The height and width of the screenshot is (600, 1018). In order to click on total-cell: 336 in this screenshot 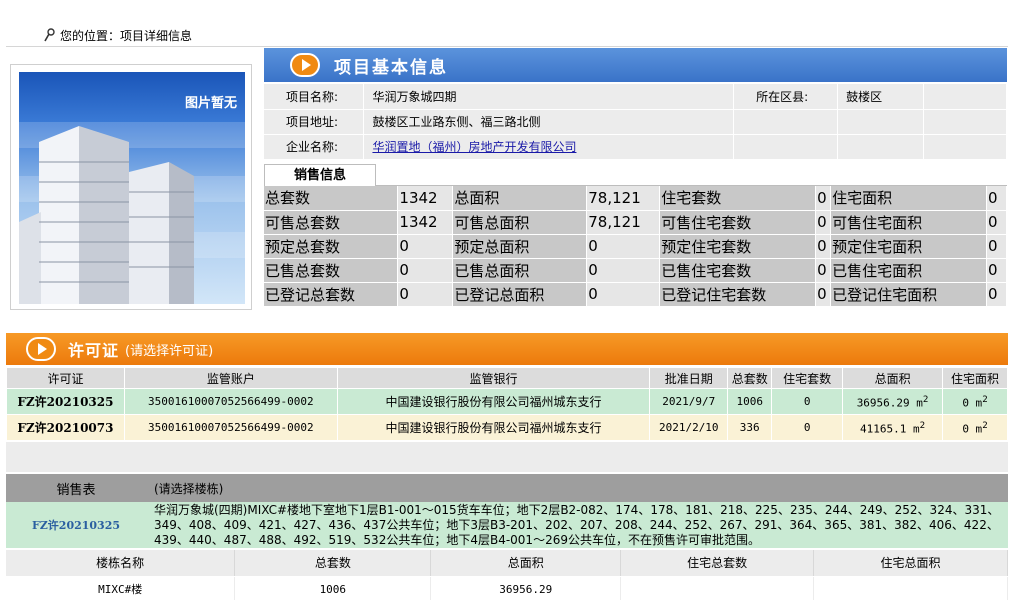, I will do `click(750, 427)`.